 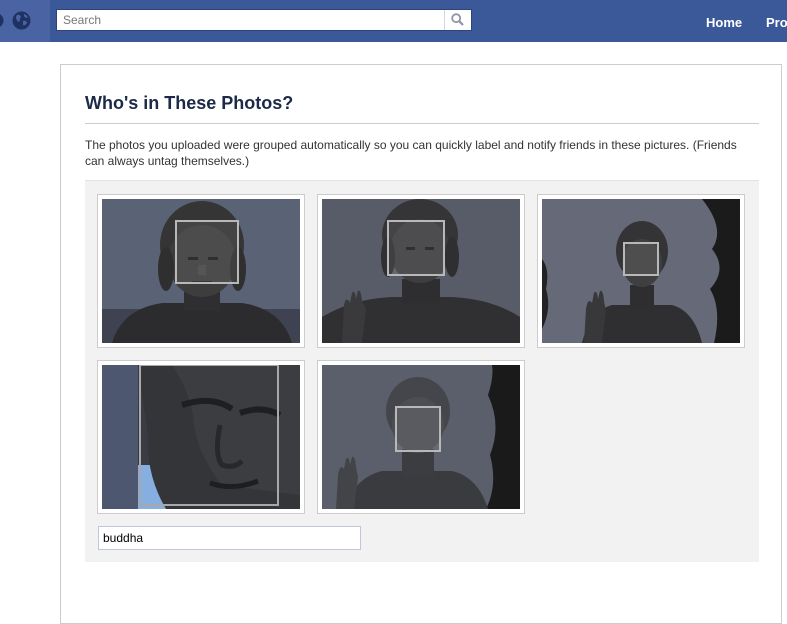 I want to click on tag-name-input, so click(x=229, y=538).